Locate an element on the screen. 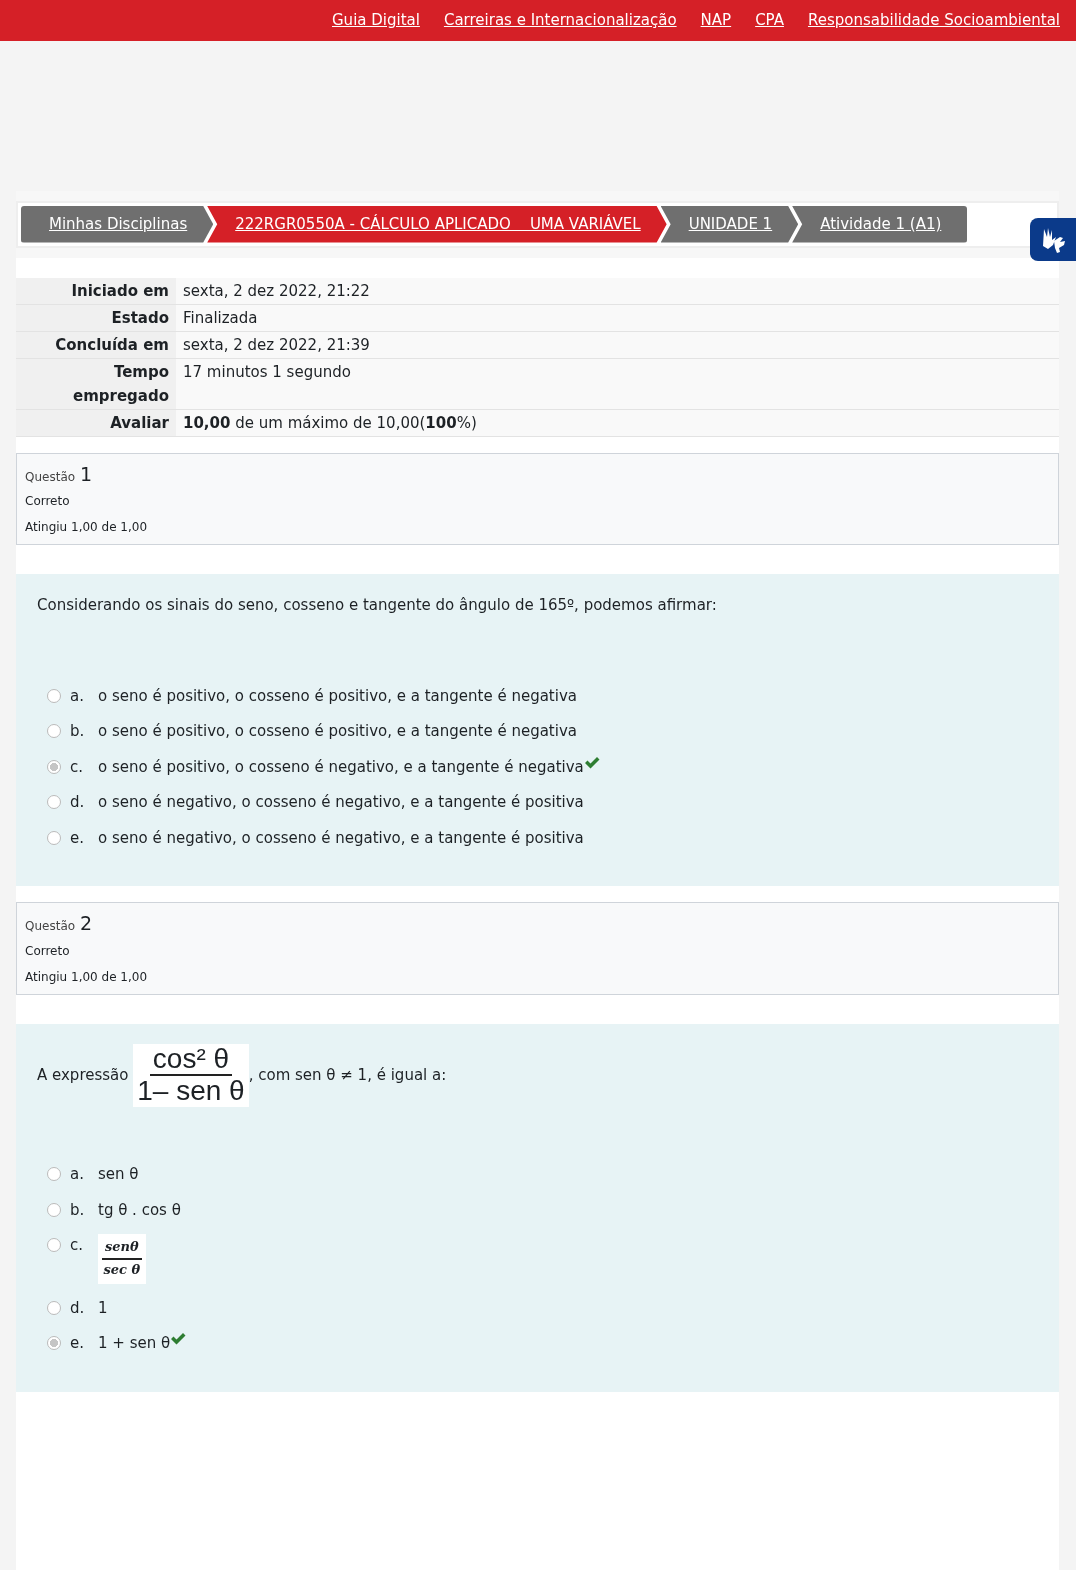  breadcrumb-link: UNIDADE 1 is located at coordinates (729, 224).